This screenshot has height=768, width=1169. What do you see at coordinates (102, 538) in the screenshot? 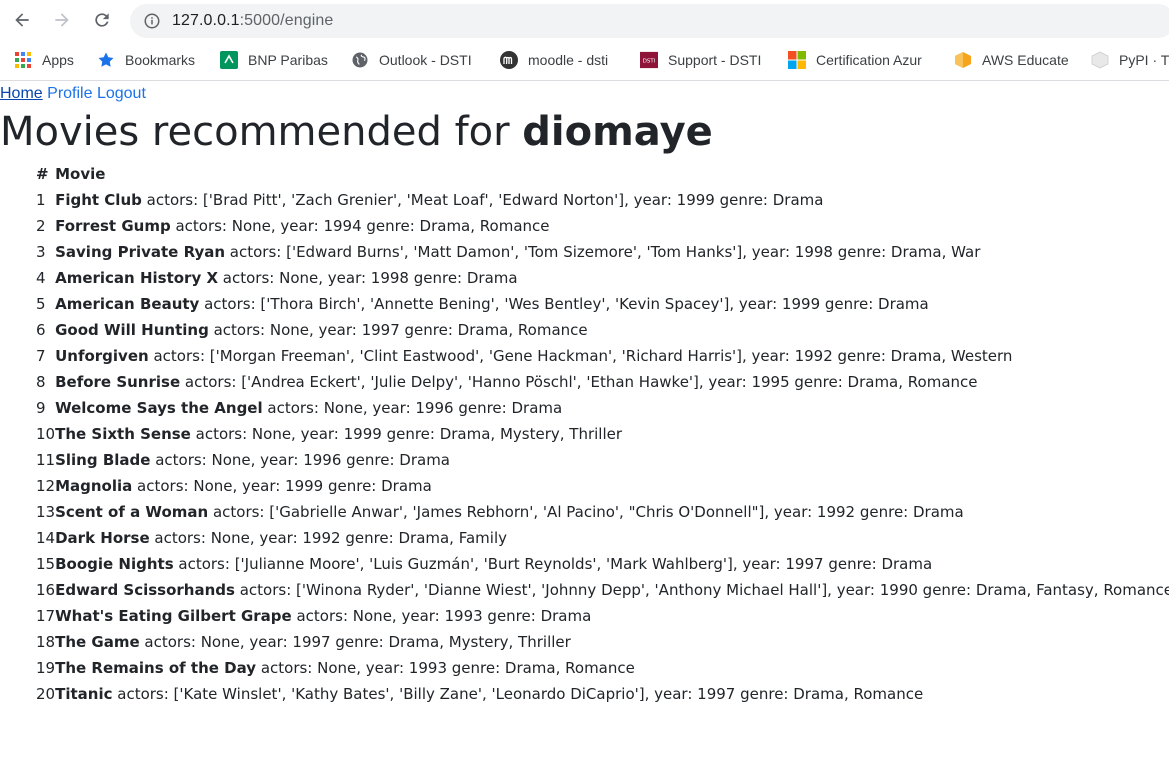
I see `movie-title: Dark Horse` at bounding box center [102, 538].